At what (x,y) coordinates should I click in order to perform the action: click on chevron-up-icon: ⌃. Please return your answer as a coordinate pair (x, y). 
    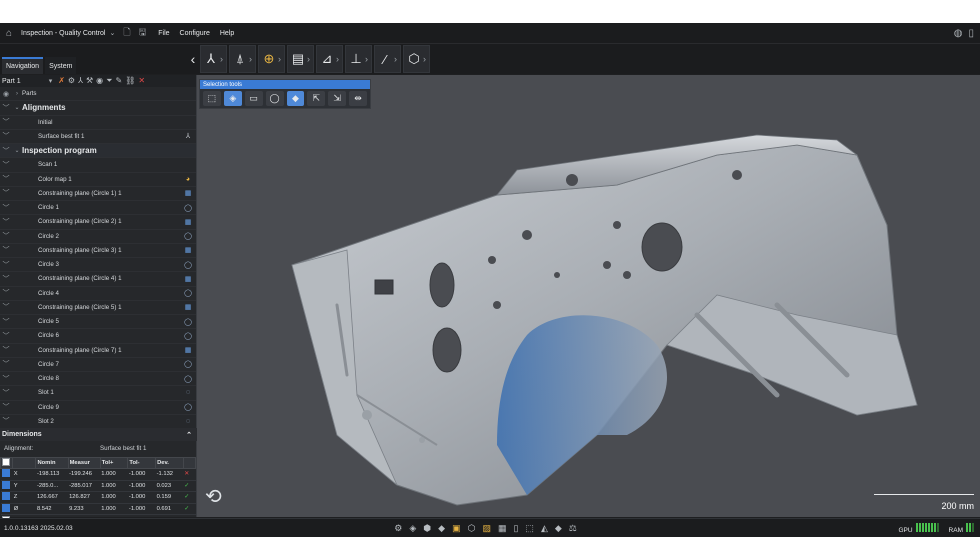
    Looking at the image, I should click on (189, 435).